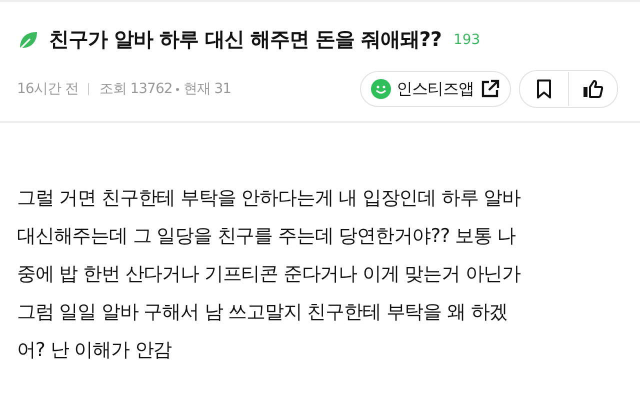  What do you see at coordinates (245, 39) in the screenshot?
I see `post-title: 친구가 알바 하루 대신 해주면 돈을 줘애돼??` at bounding box center [245, 39].